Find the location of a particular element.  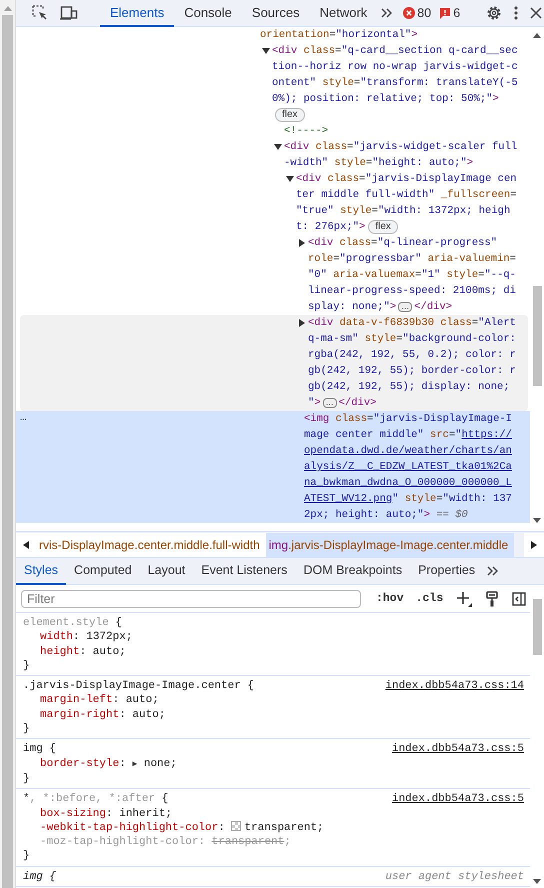

issue-flag-icon is located at coordinates (445, 13).